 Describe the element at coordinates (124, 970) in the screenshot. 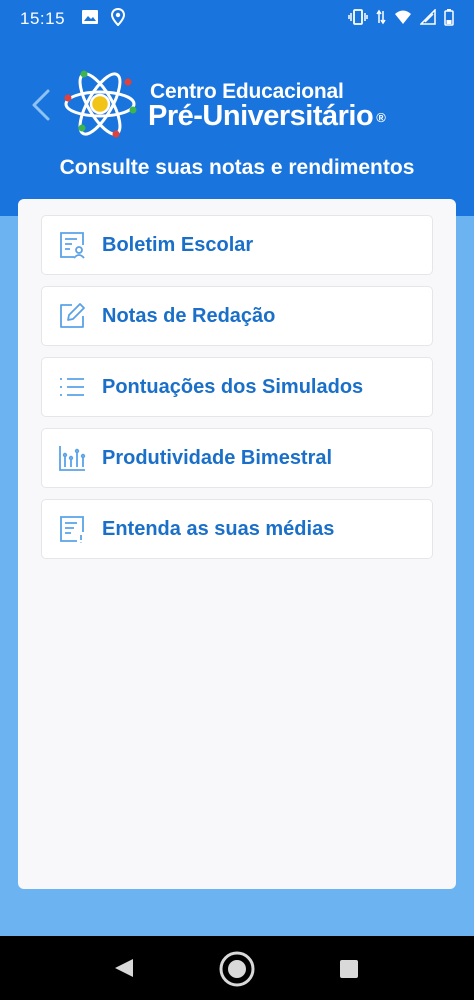

I see `nav-back-icon` at that location.